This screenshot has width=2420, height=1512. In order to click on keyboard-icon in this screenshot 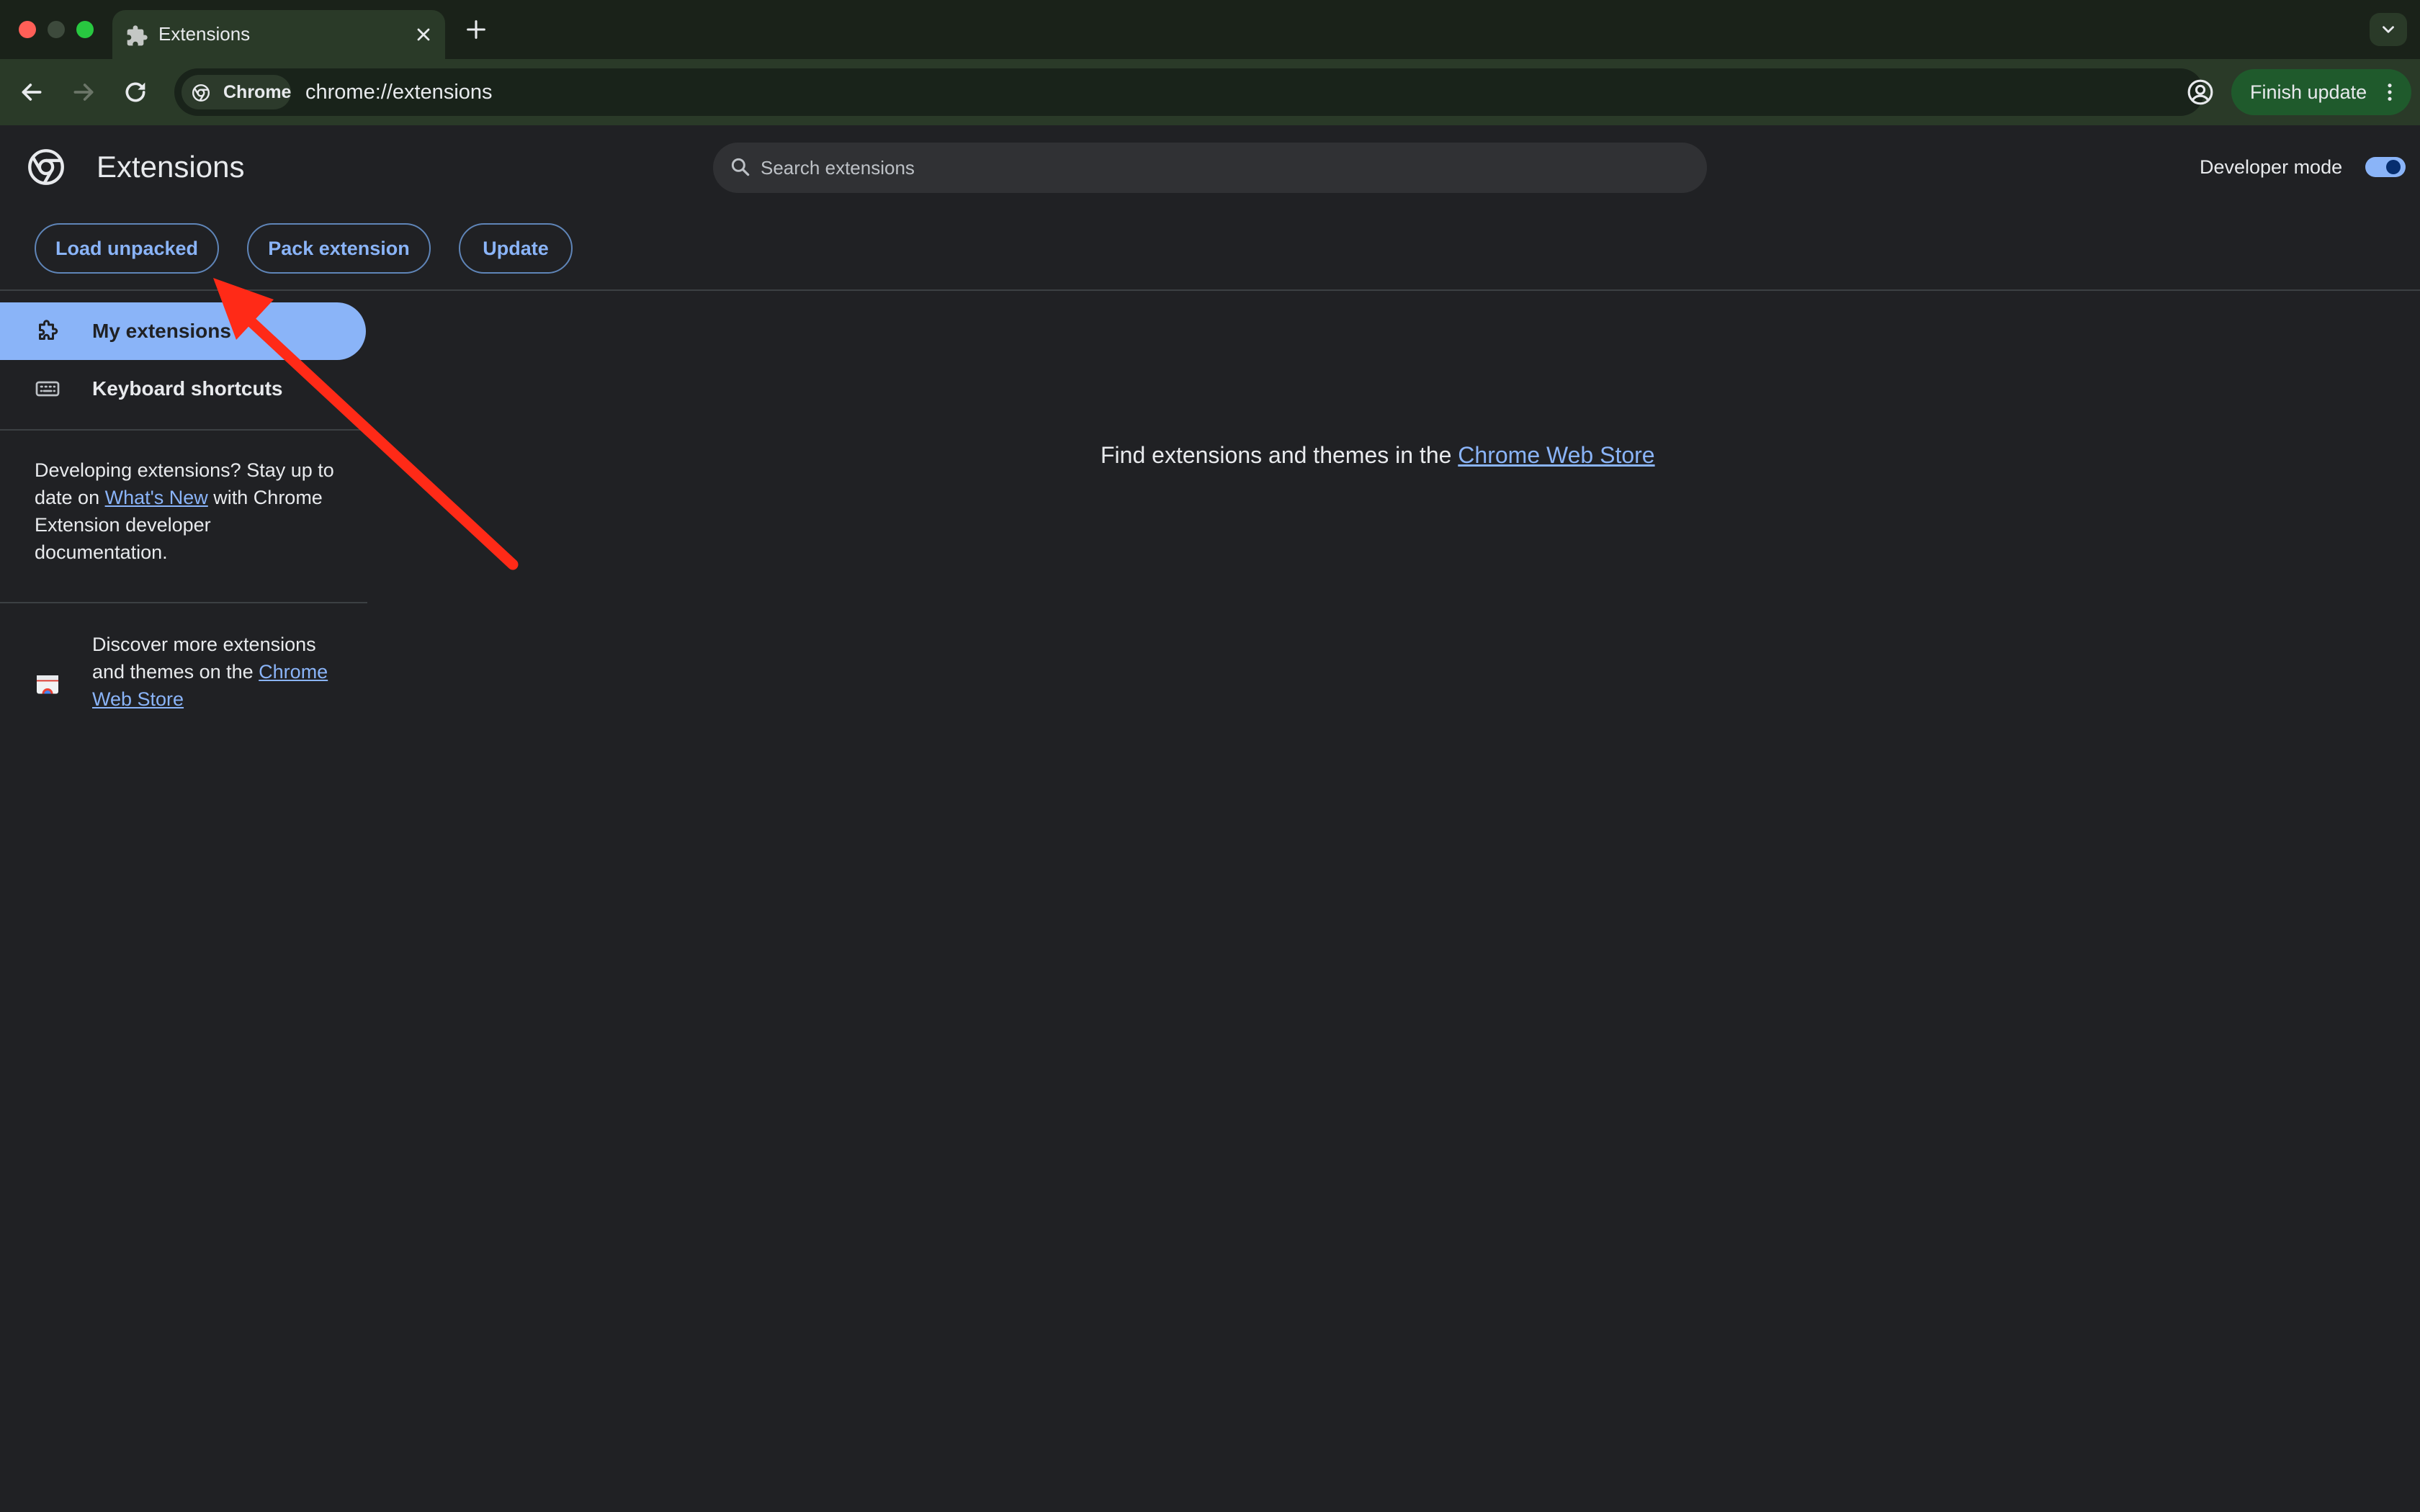, I will do `click(47, 389)`.